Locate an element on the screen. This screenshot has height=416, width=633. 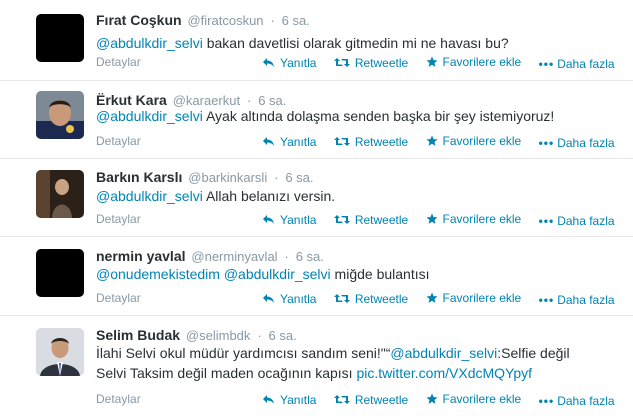
fullname: Barkın Karslı is located at coordinates (139, 177).